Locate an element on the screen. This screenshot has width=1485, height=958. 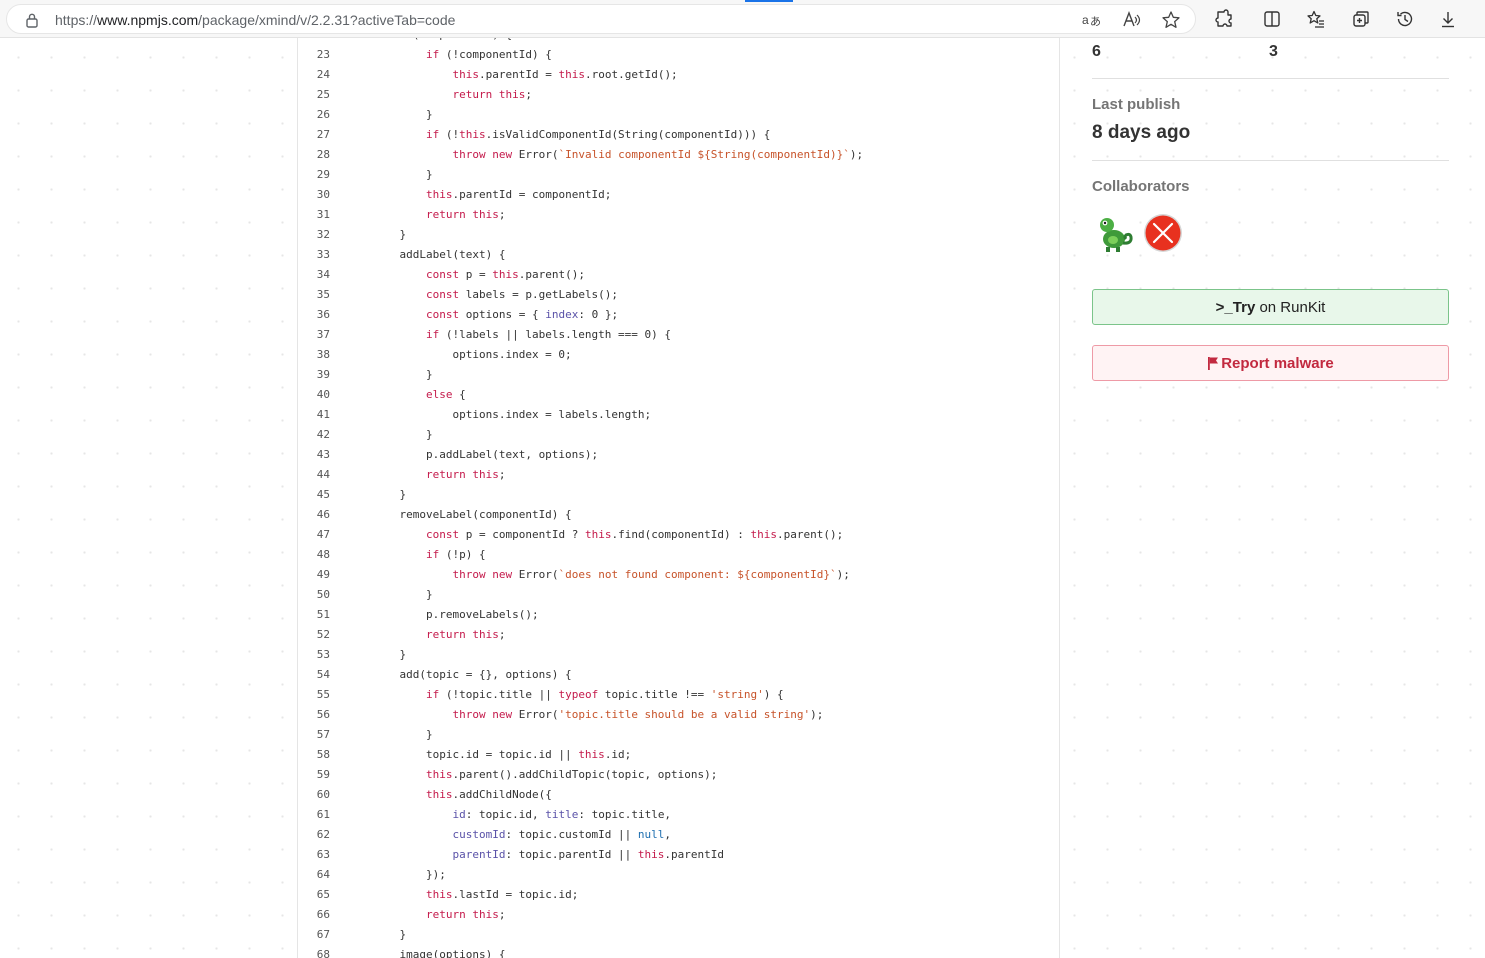
code-line: 65 this.lastId = topic.id; is located at coordinates (678, 895).